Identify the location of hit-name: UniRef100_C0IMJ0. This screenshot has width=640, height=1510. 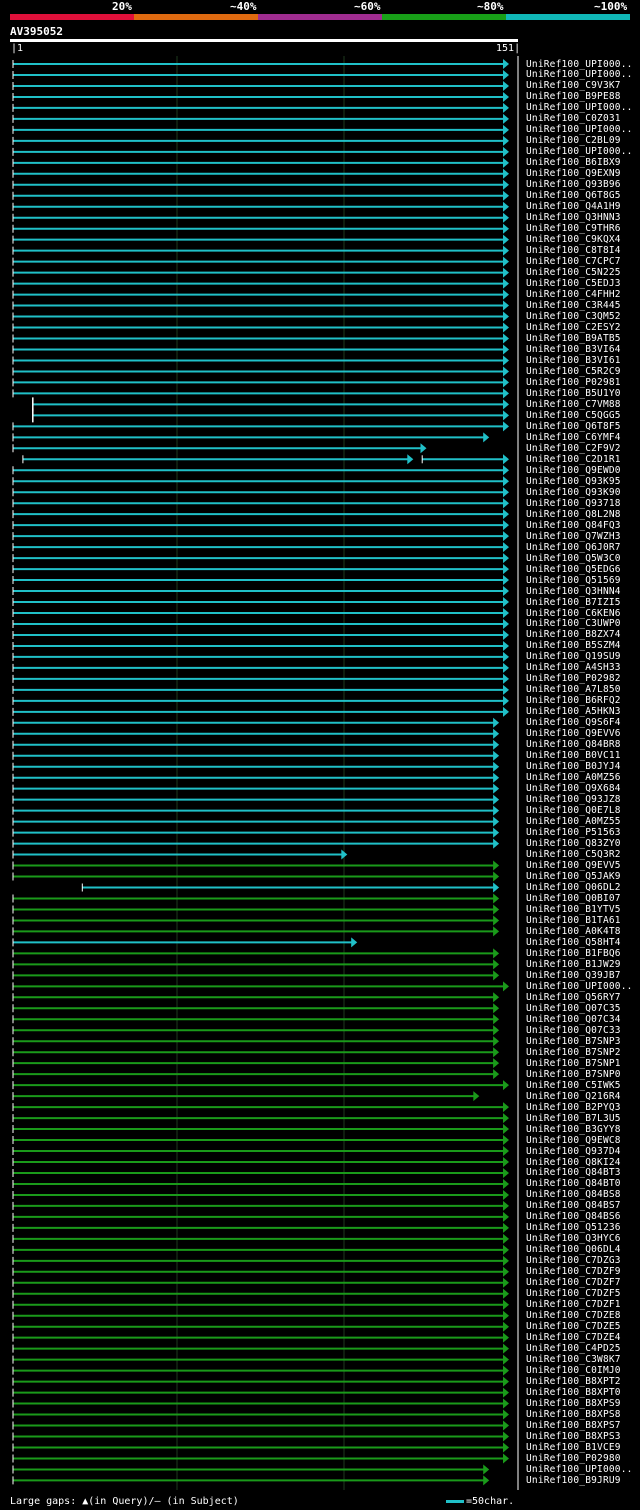
(573, 1370).